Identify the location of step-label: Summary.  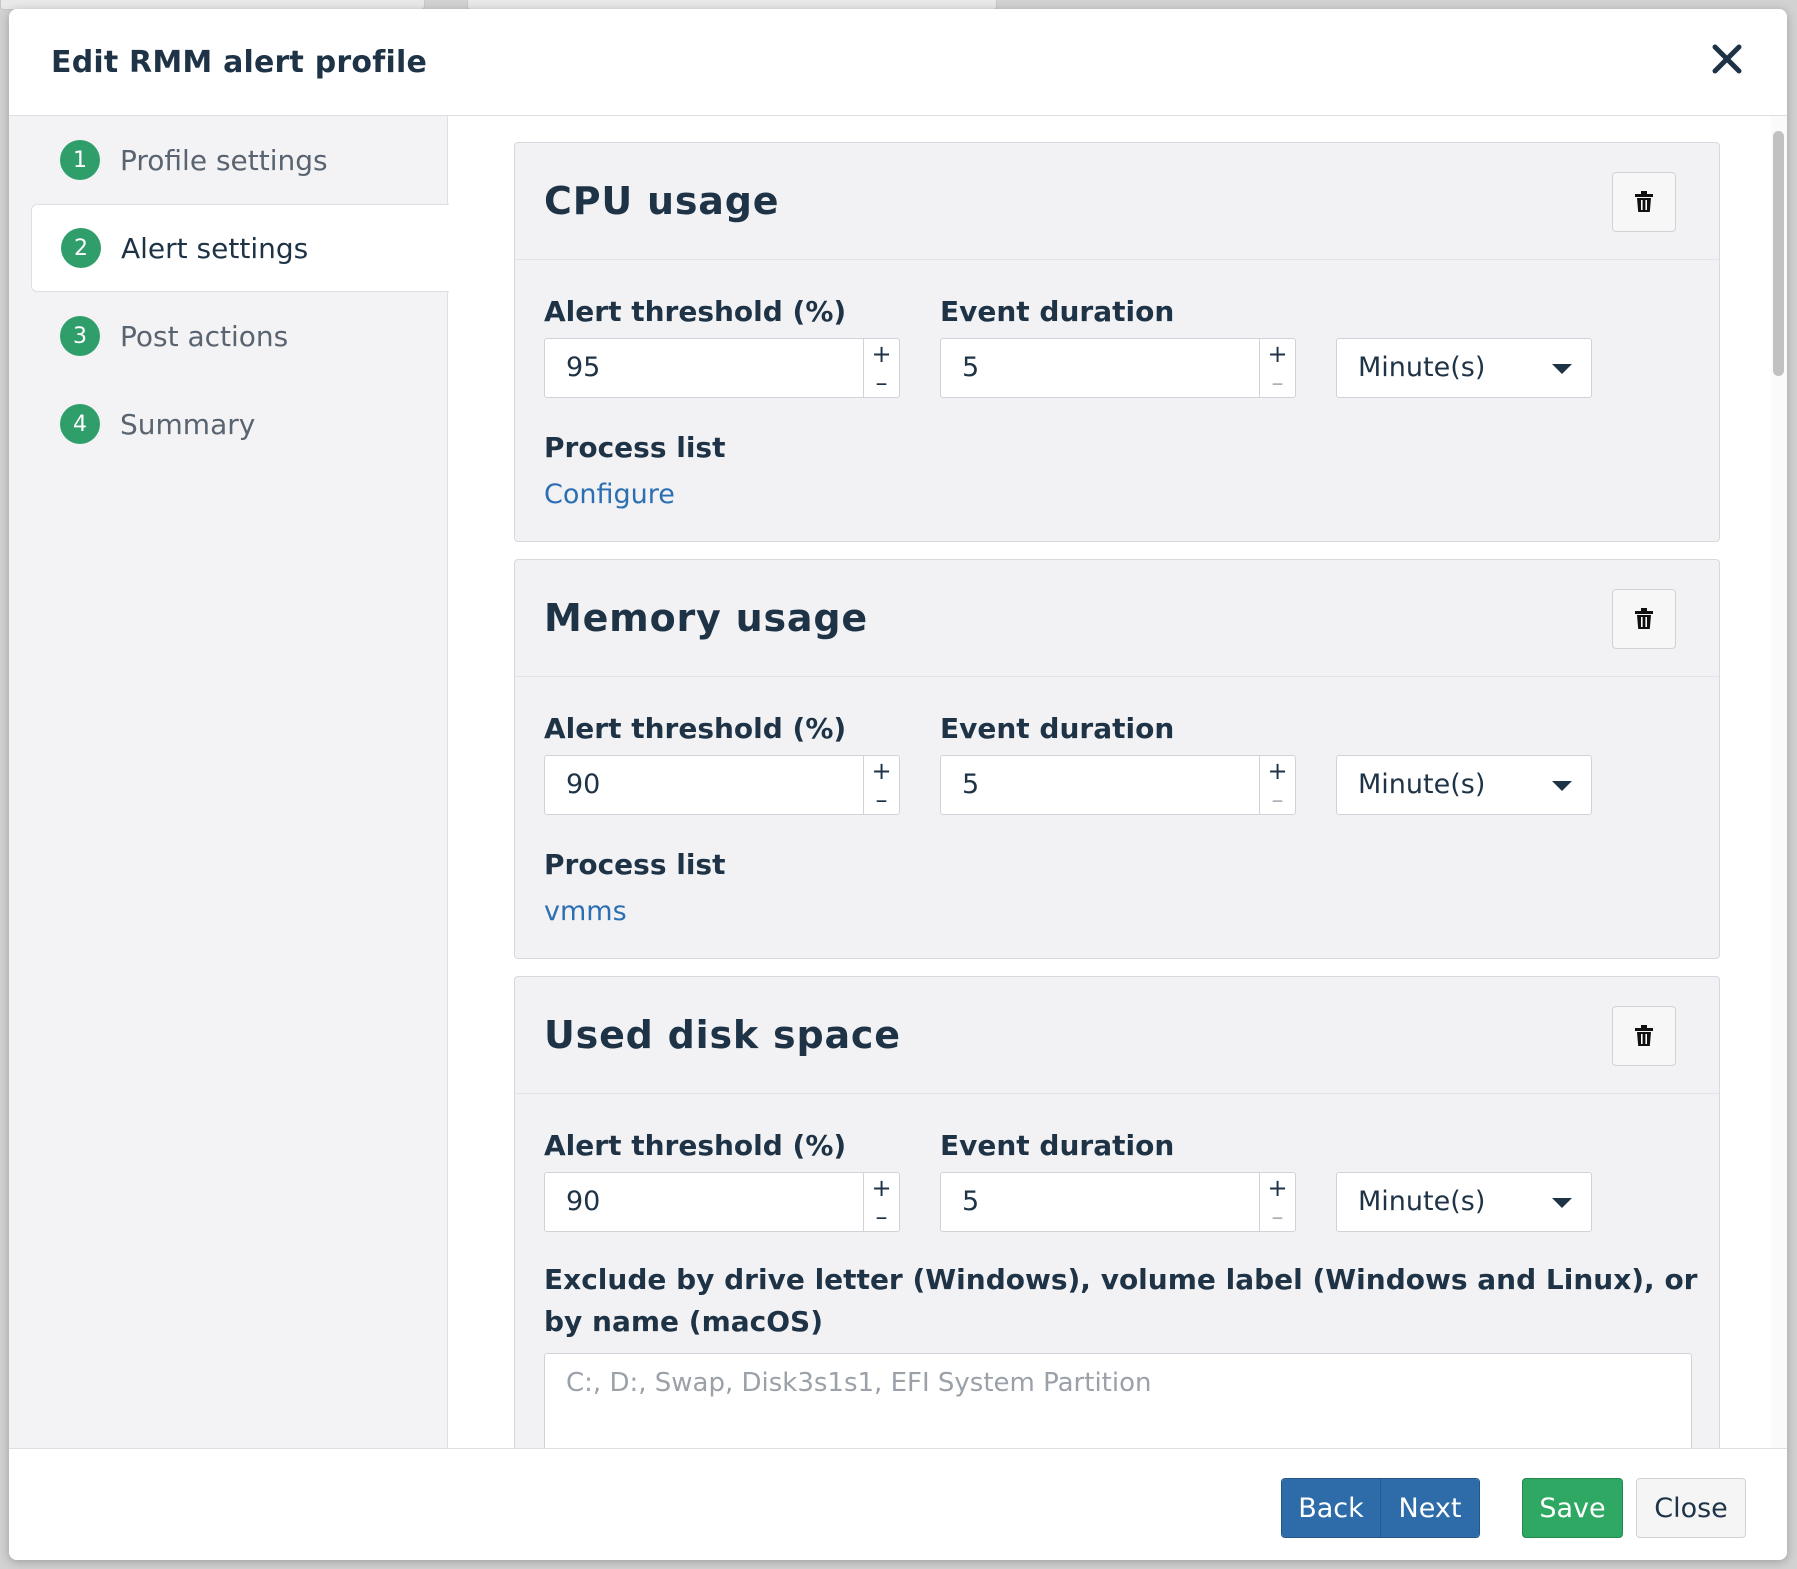
(188, 424).